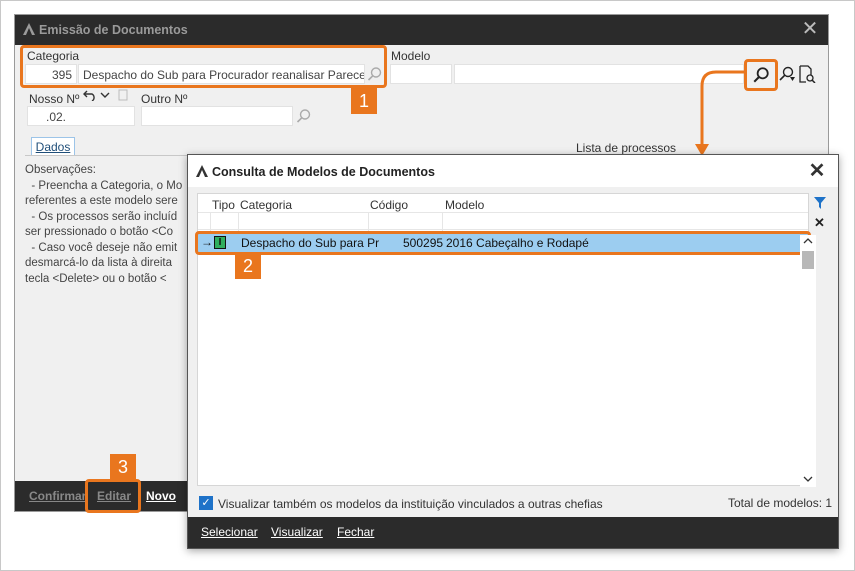 The width and height of the screenshot is (855, 571). What do you see at coordinates (323, 172) in the screenshot?
I see `dialog-title: Consulta de Modelos de Documentos` at bounding box center [323, 172].